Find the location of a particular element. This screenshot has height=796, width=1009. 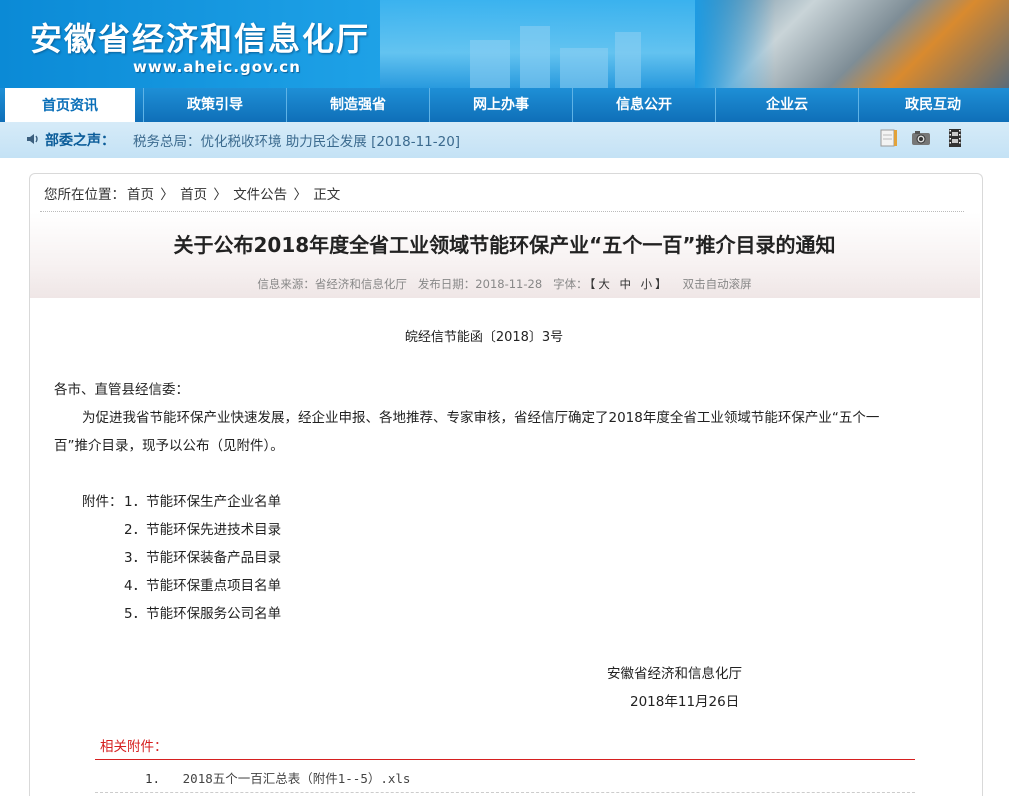

main-nav: 首页资讯 政策引导 制造强省 网上办事 信息公开 企业云 政民互动 is located at coordinates (504, 105).